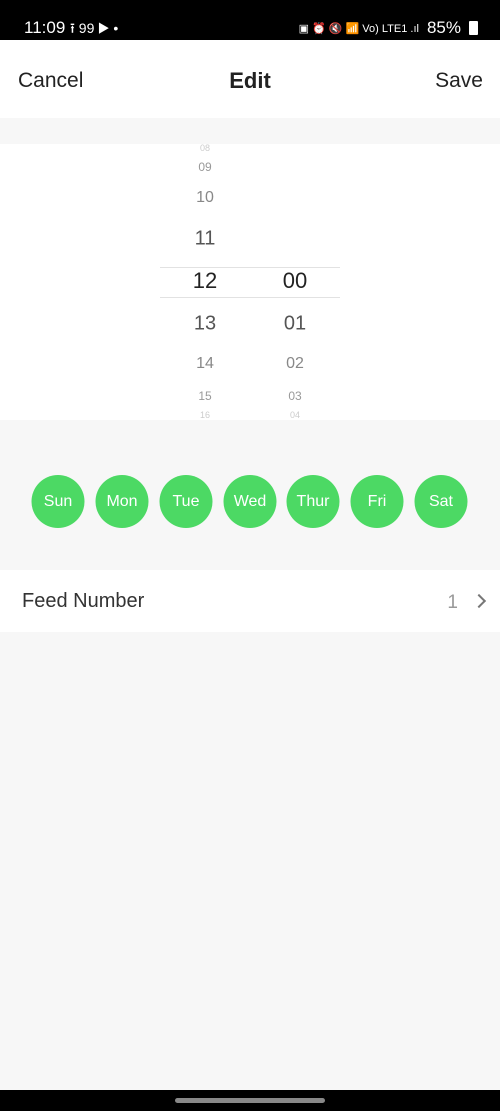 The height and width of the screenshot is (1111, 500). Describe the element at coordinates (205, 198) in the screenshot. I see `hour-option: 10` at that location.